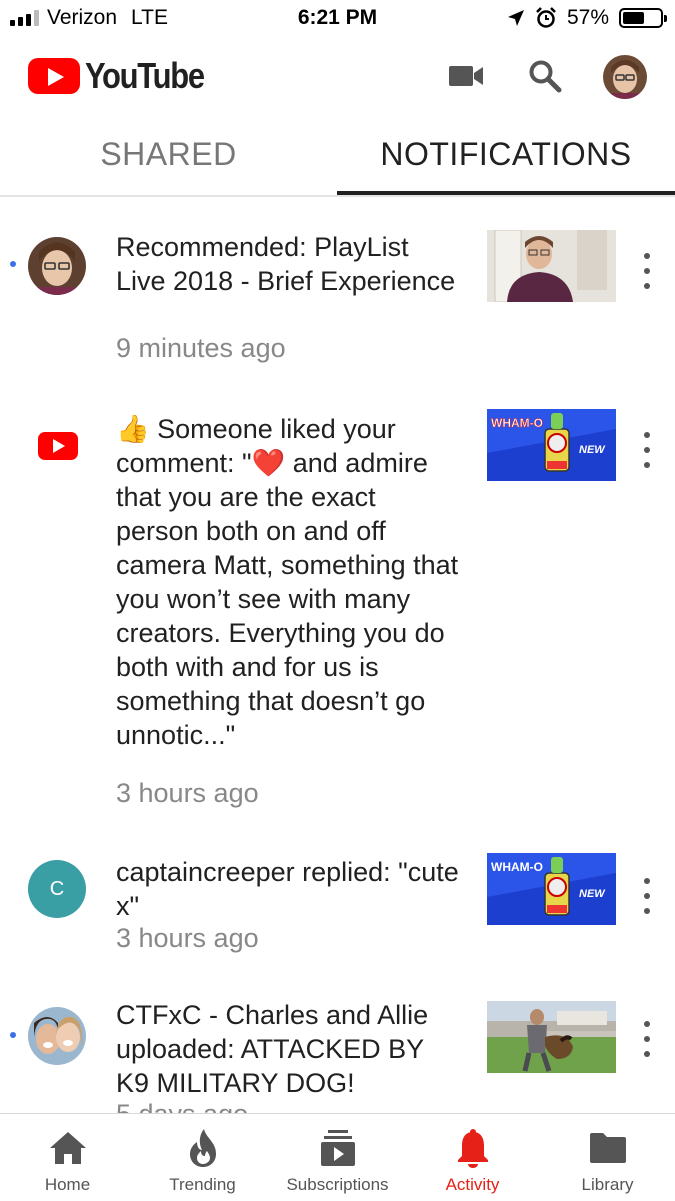 The image size is (675, 1201). Describe the element at coordinates (545, 76) in the screenshot. I see `search-icon` at that location.